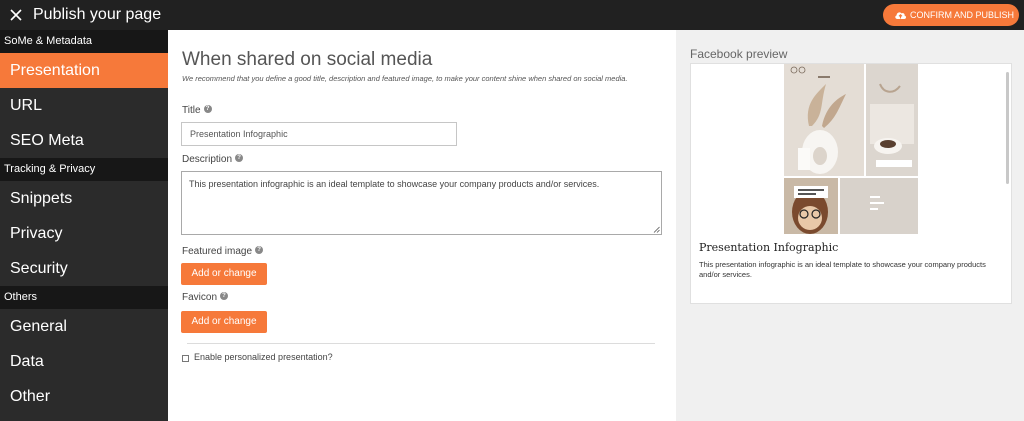 This screenshot has width=1024, height=421. I want to click on sidebar-item-url: URL, so click(84, 105).